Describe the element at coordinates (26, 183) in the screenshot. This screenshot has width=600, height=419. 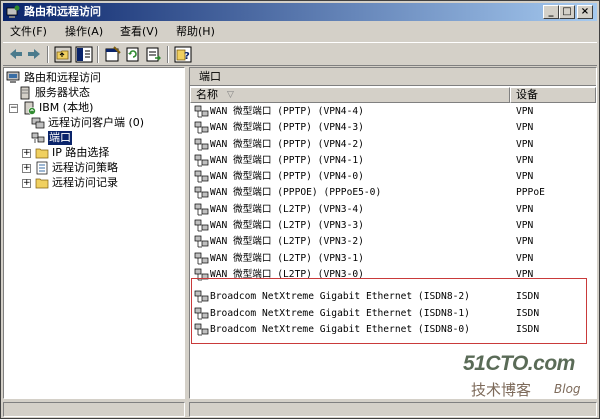
I see `expand-logging-toggle: +` at that location.